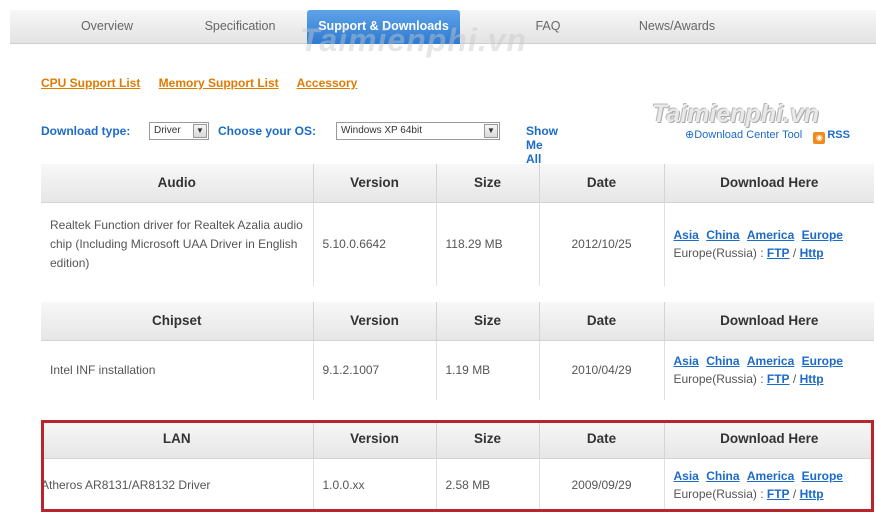  What do you see at coordinates (542, 145) in the screenshot?
I see `show-me-all-link: Show Me All` at bounding box center [542, 145].